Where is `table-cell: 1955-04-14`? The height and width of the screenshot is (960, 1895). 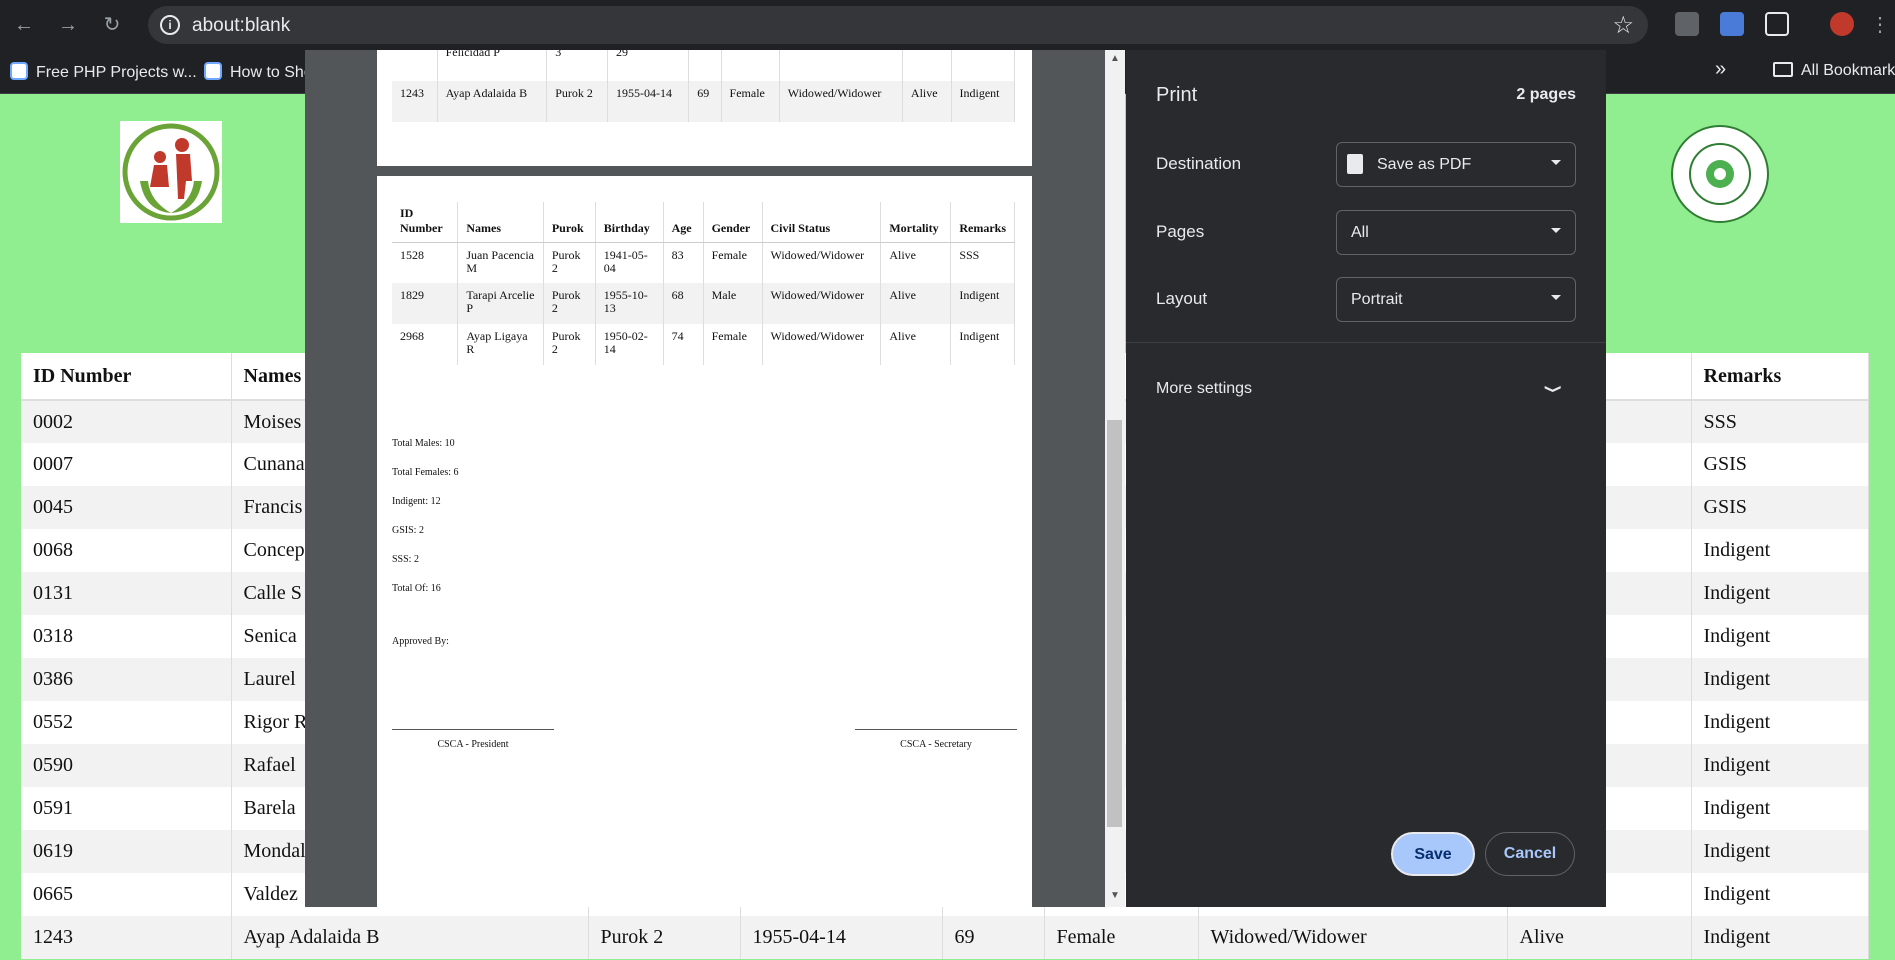 table-cell: 1955-04-14 is located at coordinates (841, 937).